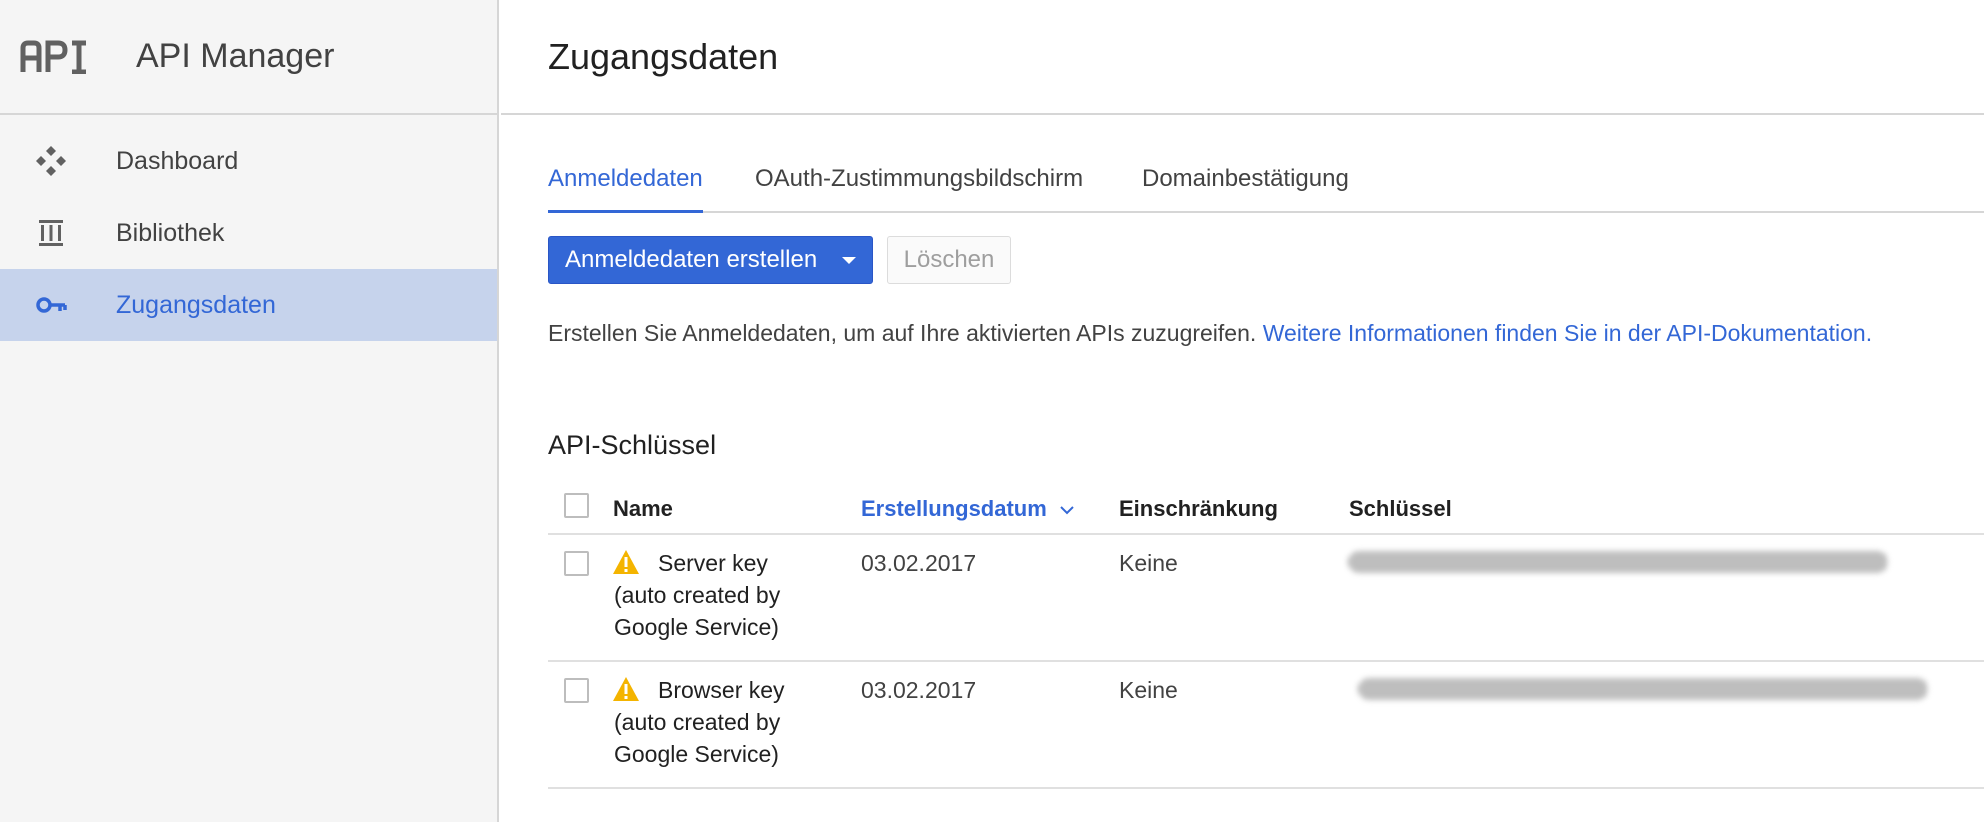 This screenshot has width=1984, height=822. Describe the element at coordinates (919, 189) in the screenshot. I see `tab-oauth: OAuth-Zustimmungsbildschirm` at that location.